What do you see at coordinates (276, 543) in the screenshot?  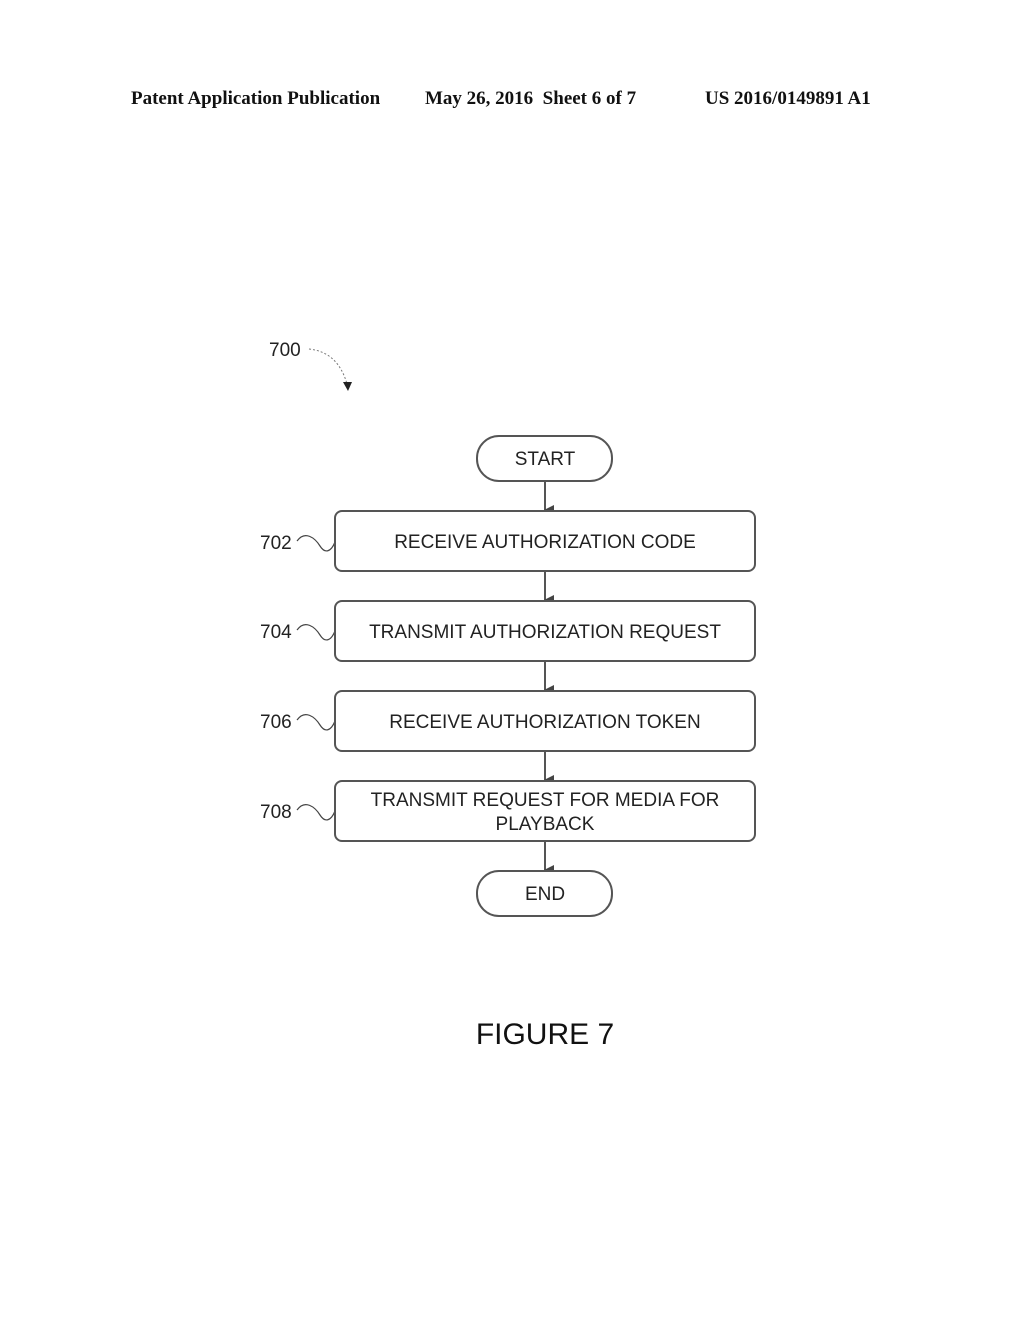 I see `step-ref-label: 702` at bounding box center [276, 543].